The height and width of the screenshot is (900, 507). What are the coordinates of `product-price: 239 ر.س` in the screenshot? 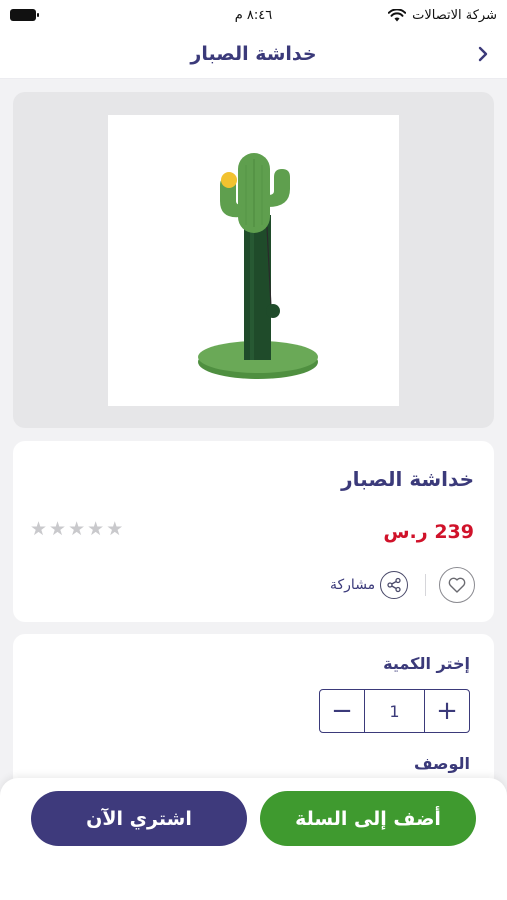 It's located at (428, 532).